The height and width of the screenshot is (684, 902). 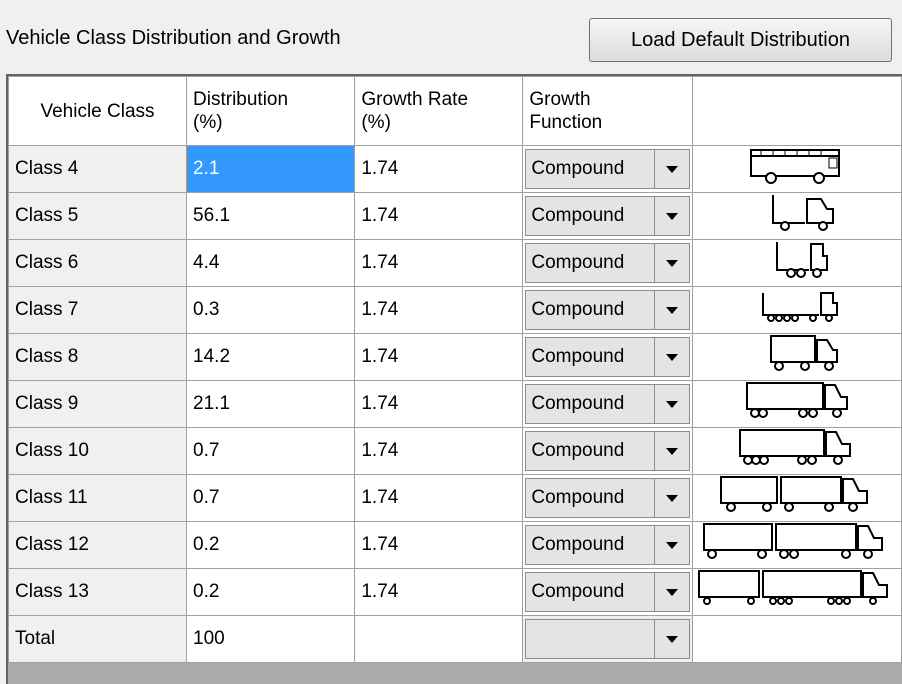 I want to click on vehicle-class-cell: Class 6, so click(x=98, y=263).